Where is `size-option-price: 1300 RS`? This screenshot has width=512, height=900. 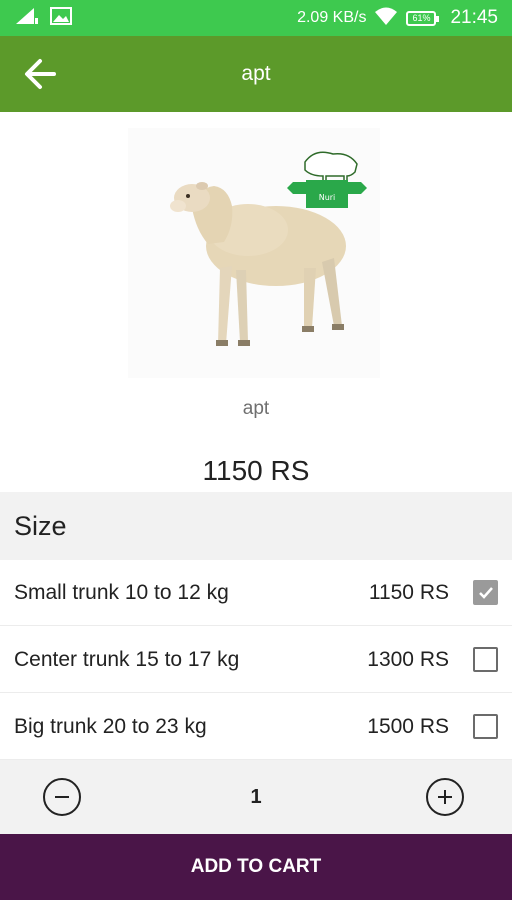 size-option-price: 1300 RS is located at coordinates (408, 659).